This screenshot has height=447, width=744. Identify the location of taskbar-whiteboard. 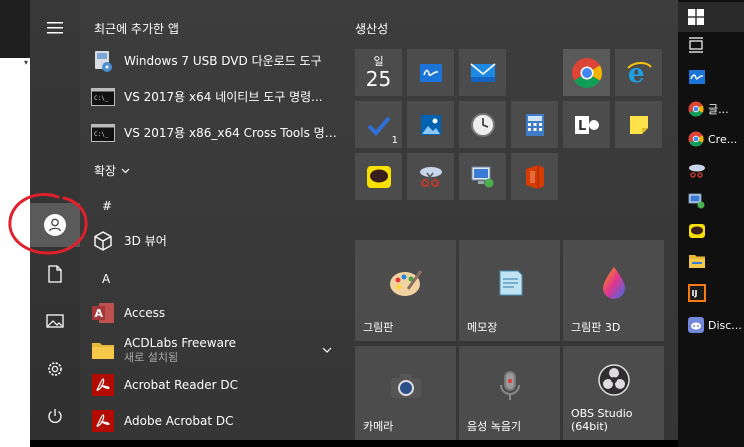
(711, 77).